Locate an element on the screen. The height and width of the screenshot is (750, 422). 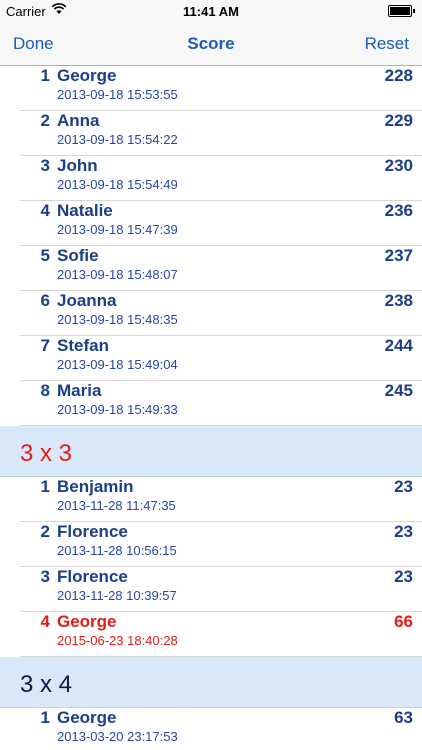
section-header: 3 x 4 is located at coordinates (211, 682).